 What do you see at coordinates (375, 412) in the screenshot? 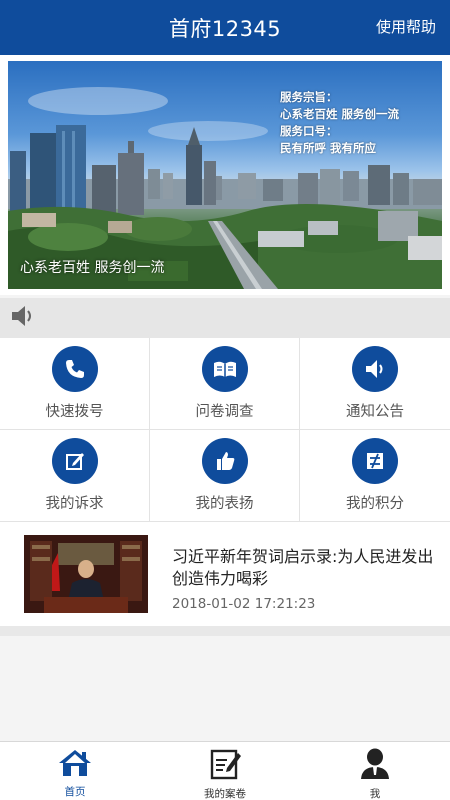
I see `grid-label: 通知公告` at bounding box center [375, 412].